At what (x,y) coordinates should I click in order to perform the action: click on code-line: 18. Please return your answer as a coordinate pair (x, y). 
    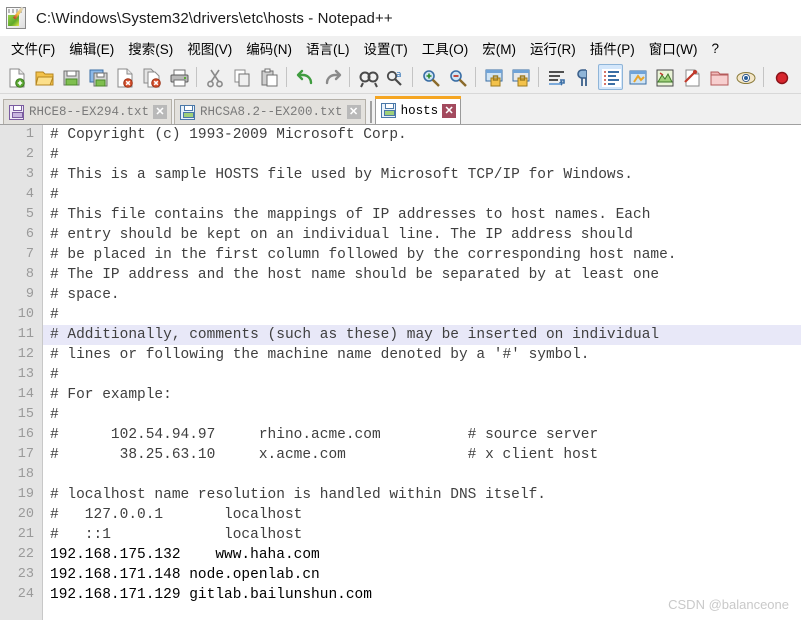
    Looking at the image, I should click on (400, 475).